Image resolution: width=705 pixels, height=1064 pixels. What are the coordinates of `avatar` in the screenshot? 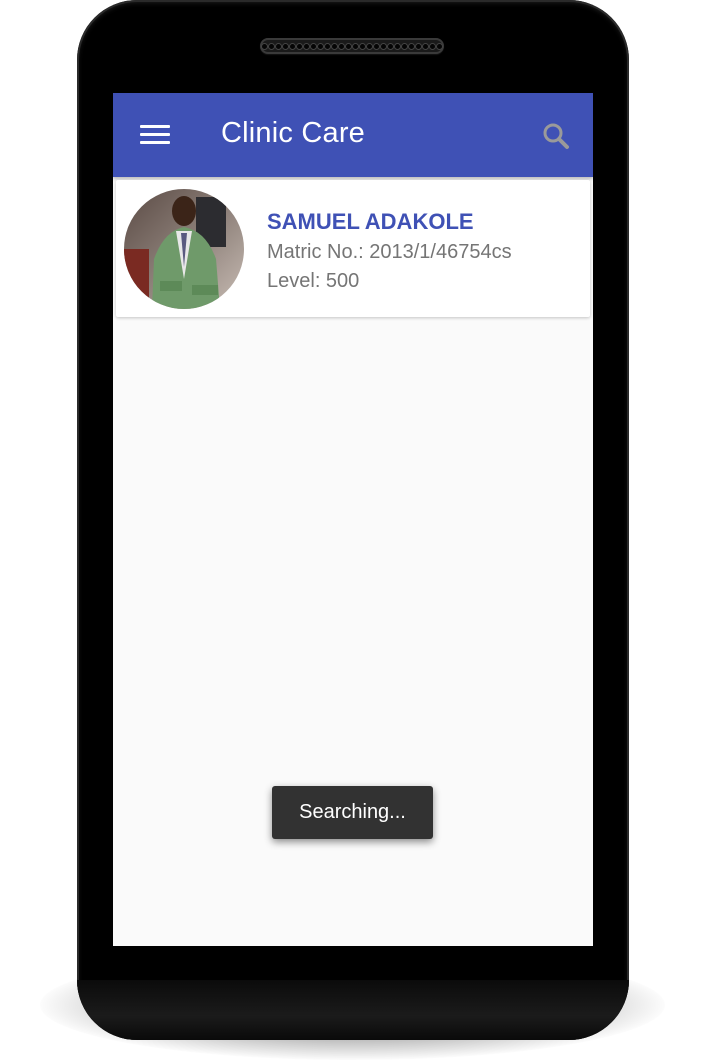 It's located at (184, 249).